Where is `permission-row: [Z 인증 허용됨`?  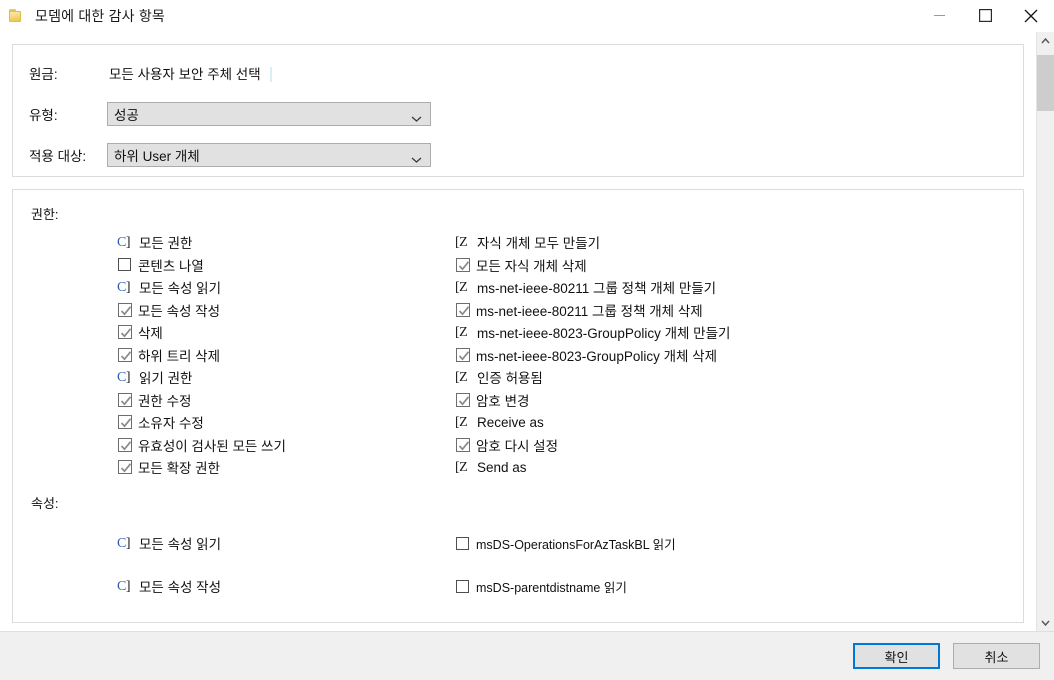
permission-row: [Z 인증 허용됨 is located at coordinates (702, 377).